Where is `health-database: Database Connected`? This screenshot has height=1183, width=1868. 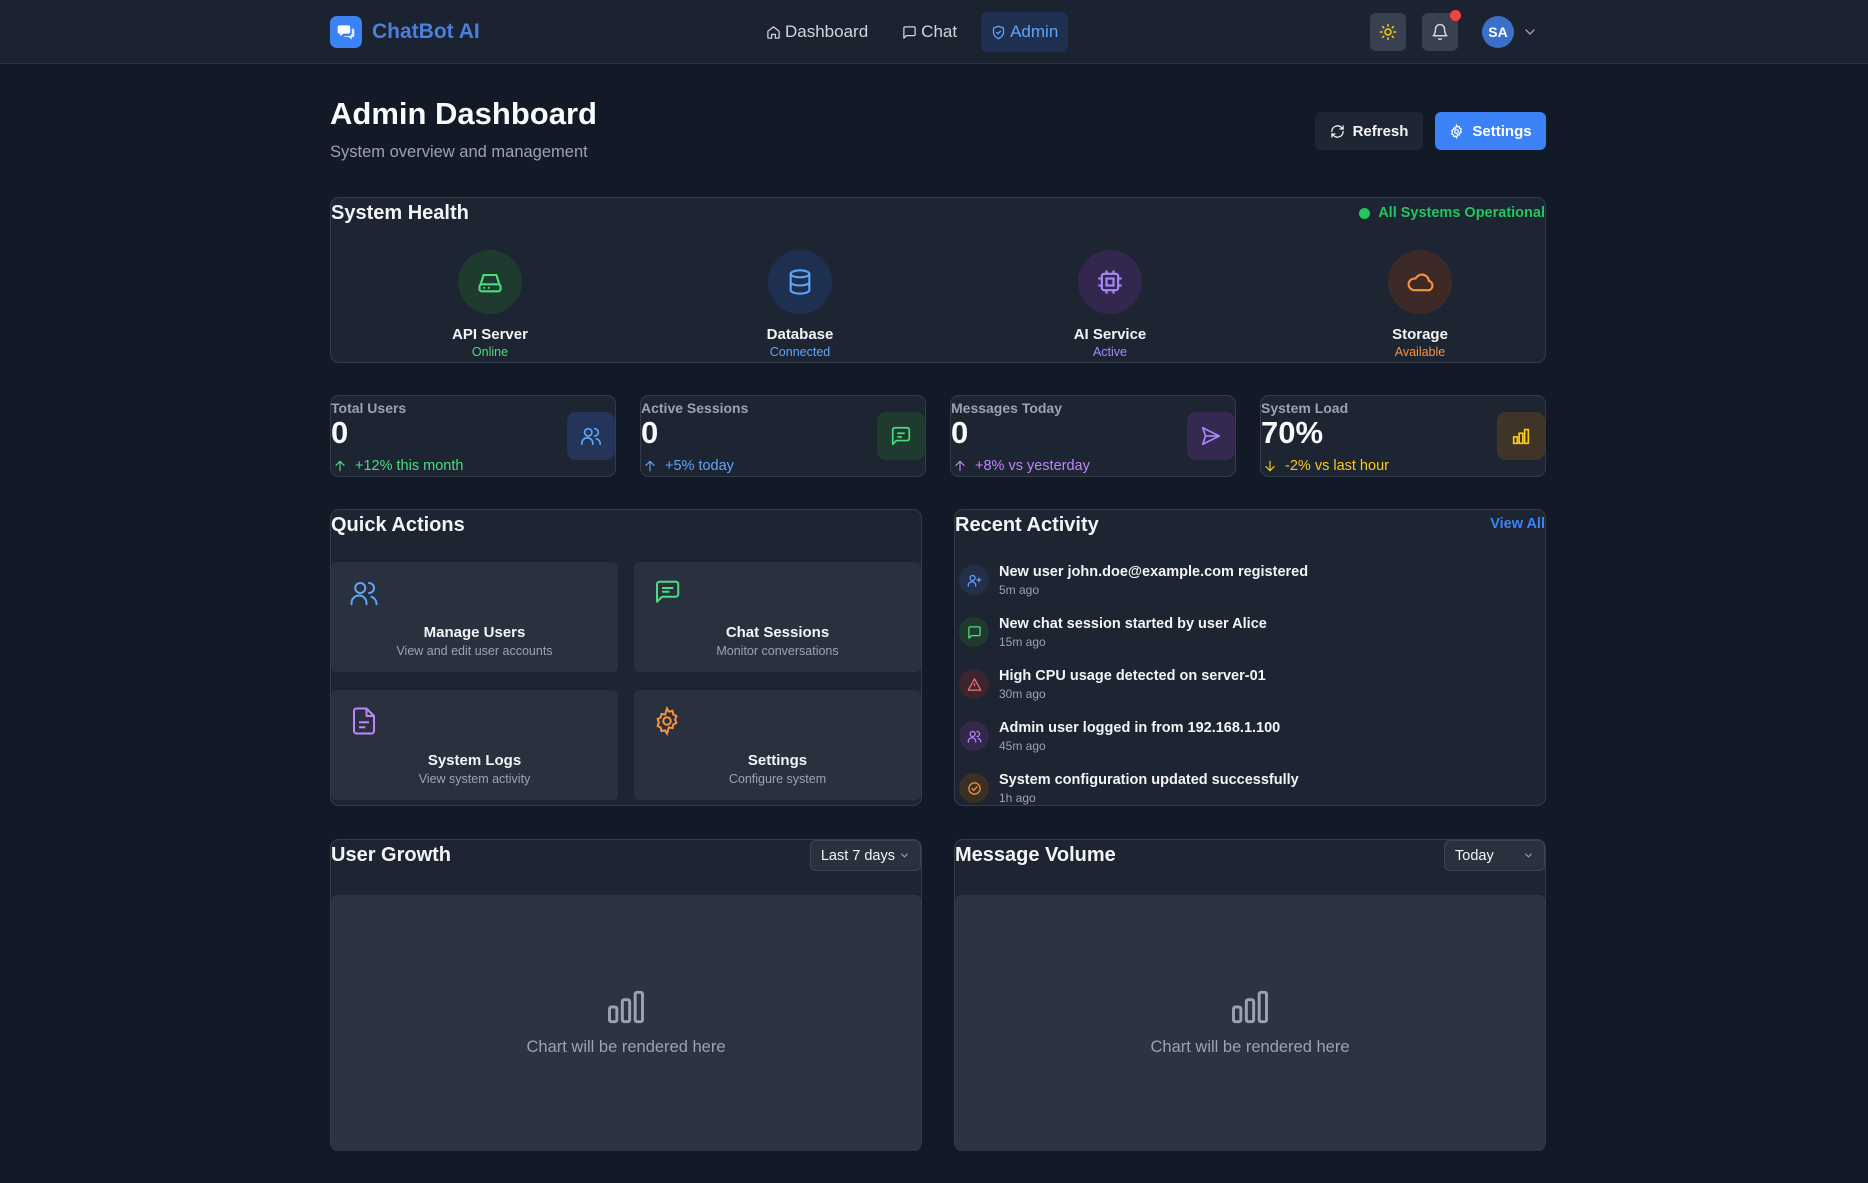
health-database: Database Connected is located at coordinates (800, 304).